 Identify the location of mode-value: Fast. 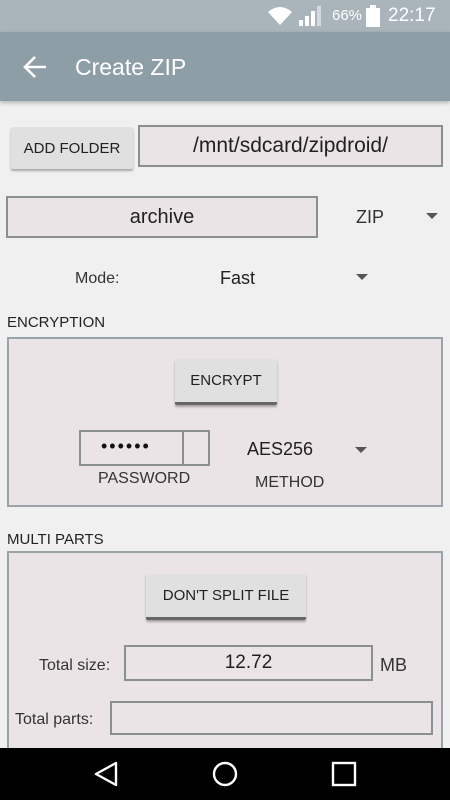
(238, 278).